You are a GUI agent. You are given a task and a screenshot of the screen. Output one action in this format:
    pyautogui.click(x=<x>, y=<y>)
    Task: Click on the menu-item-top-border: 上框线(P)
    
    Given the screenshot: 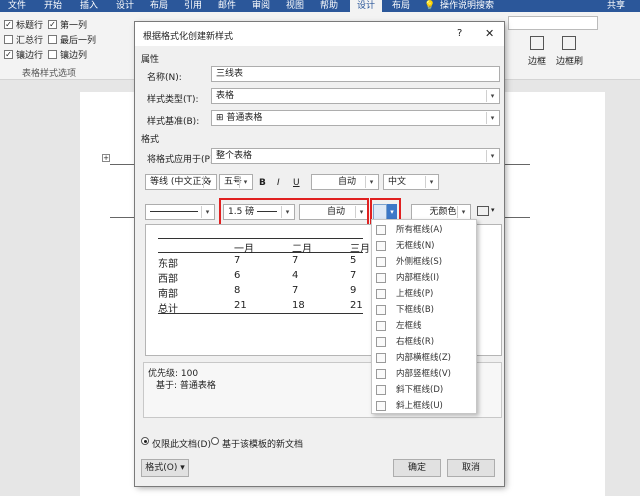 What is the action you would take?
    pyautogui.click(x=424, y=294)
    